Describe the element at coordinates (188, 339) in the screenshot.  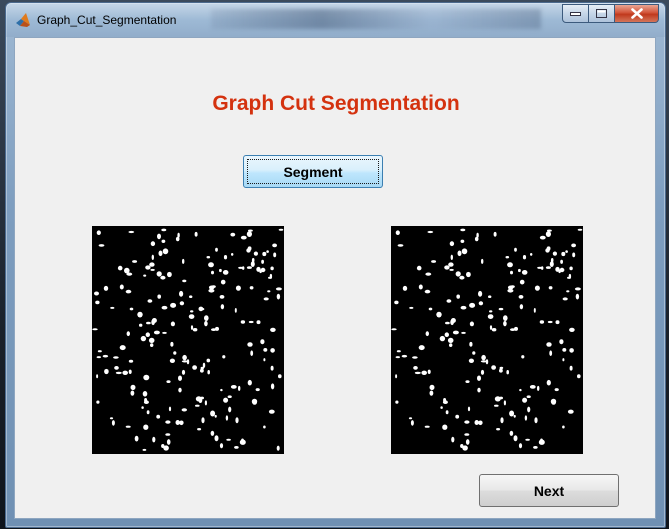
I see `original-binary-image-canvas` at that location.